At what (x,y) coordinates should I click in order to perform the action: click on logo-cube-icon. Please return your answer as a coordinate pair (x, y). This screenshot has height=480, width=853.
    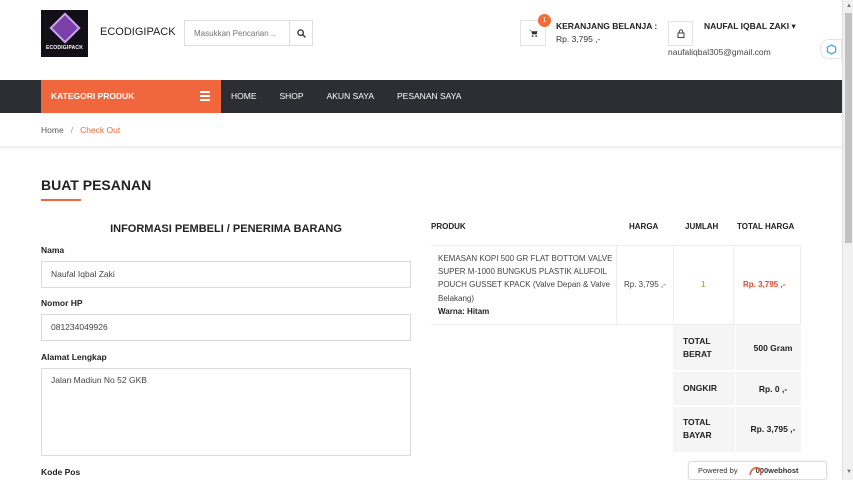
    Looking at the image, I should click on (64, 27).